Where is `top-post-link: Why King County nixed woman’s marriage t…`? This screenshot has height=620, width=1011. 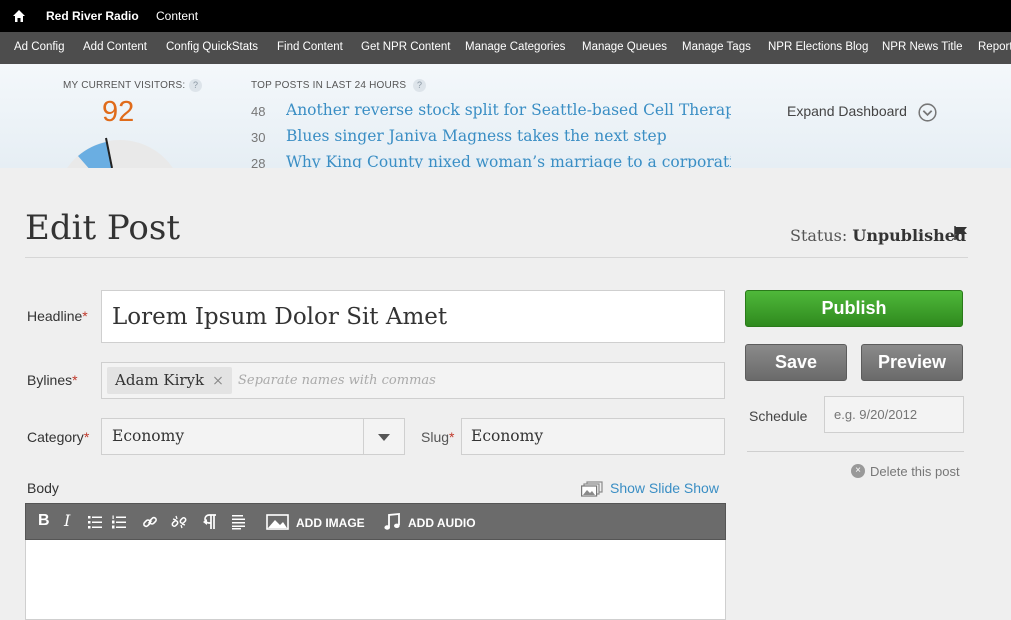 top-post-link: Why King County nixed woman’s marriage t… is located at coordinates (508, 160).